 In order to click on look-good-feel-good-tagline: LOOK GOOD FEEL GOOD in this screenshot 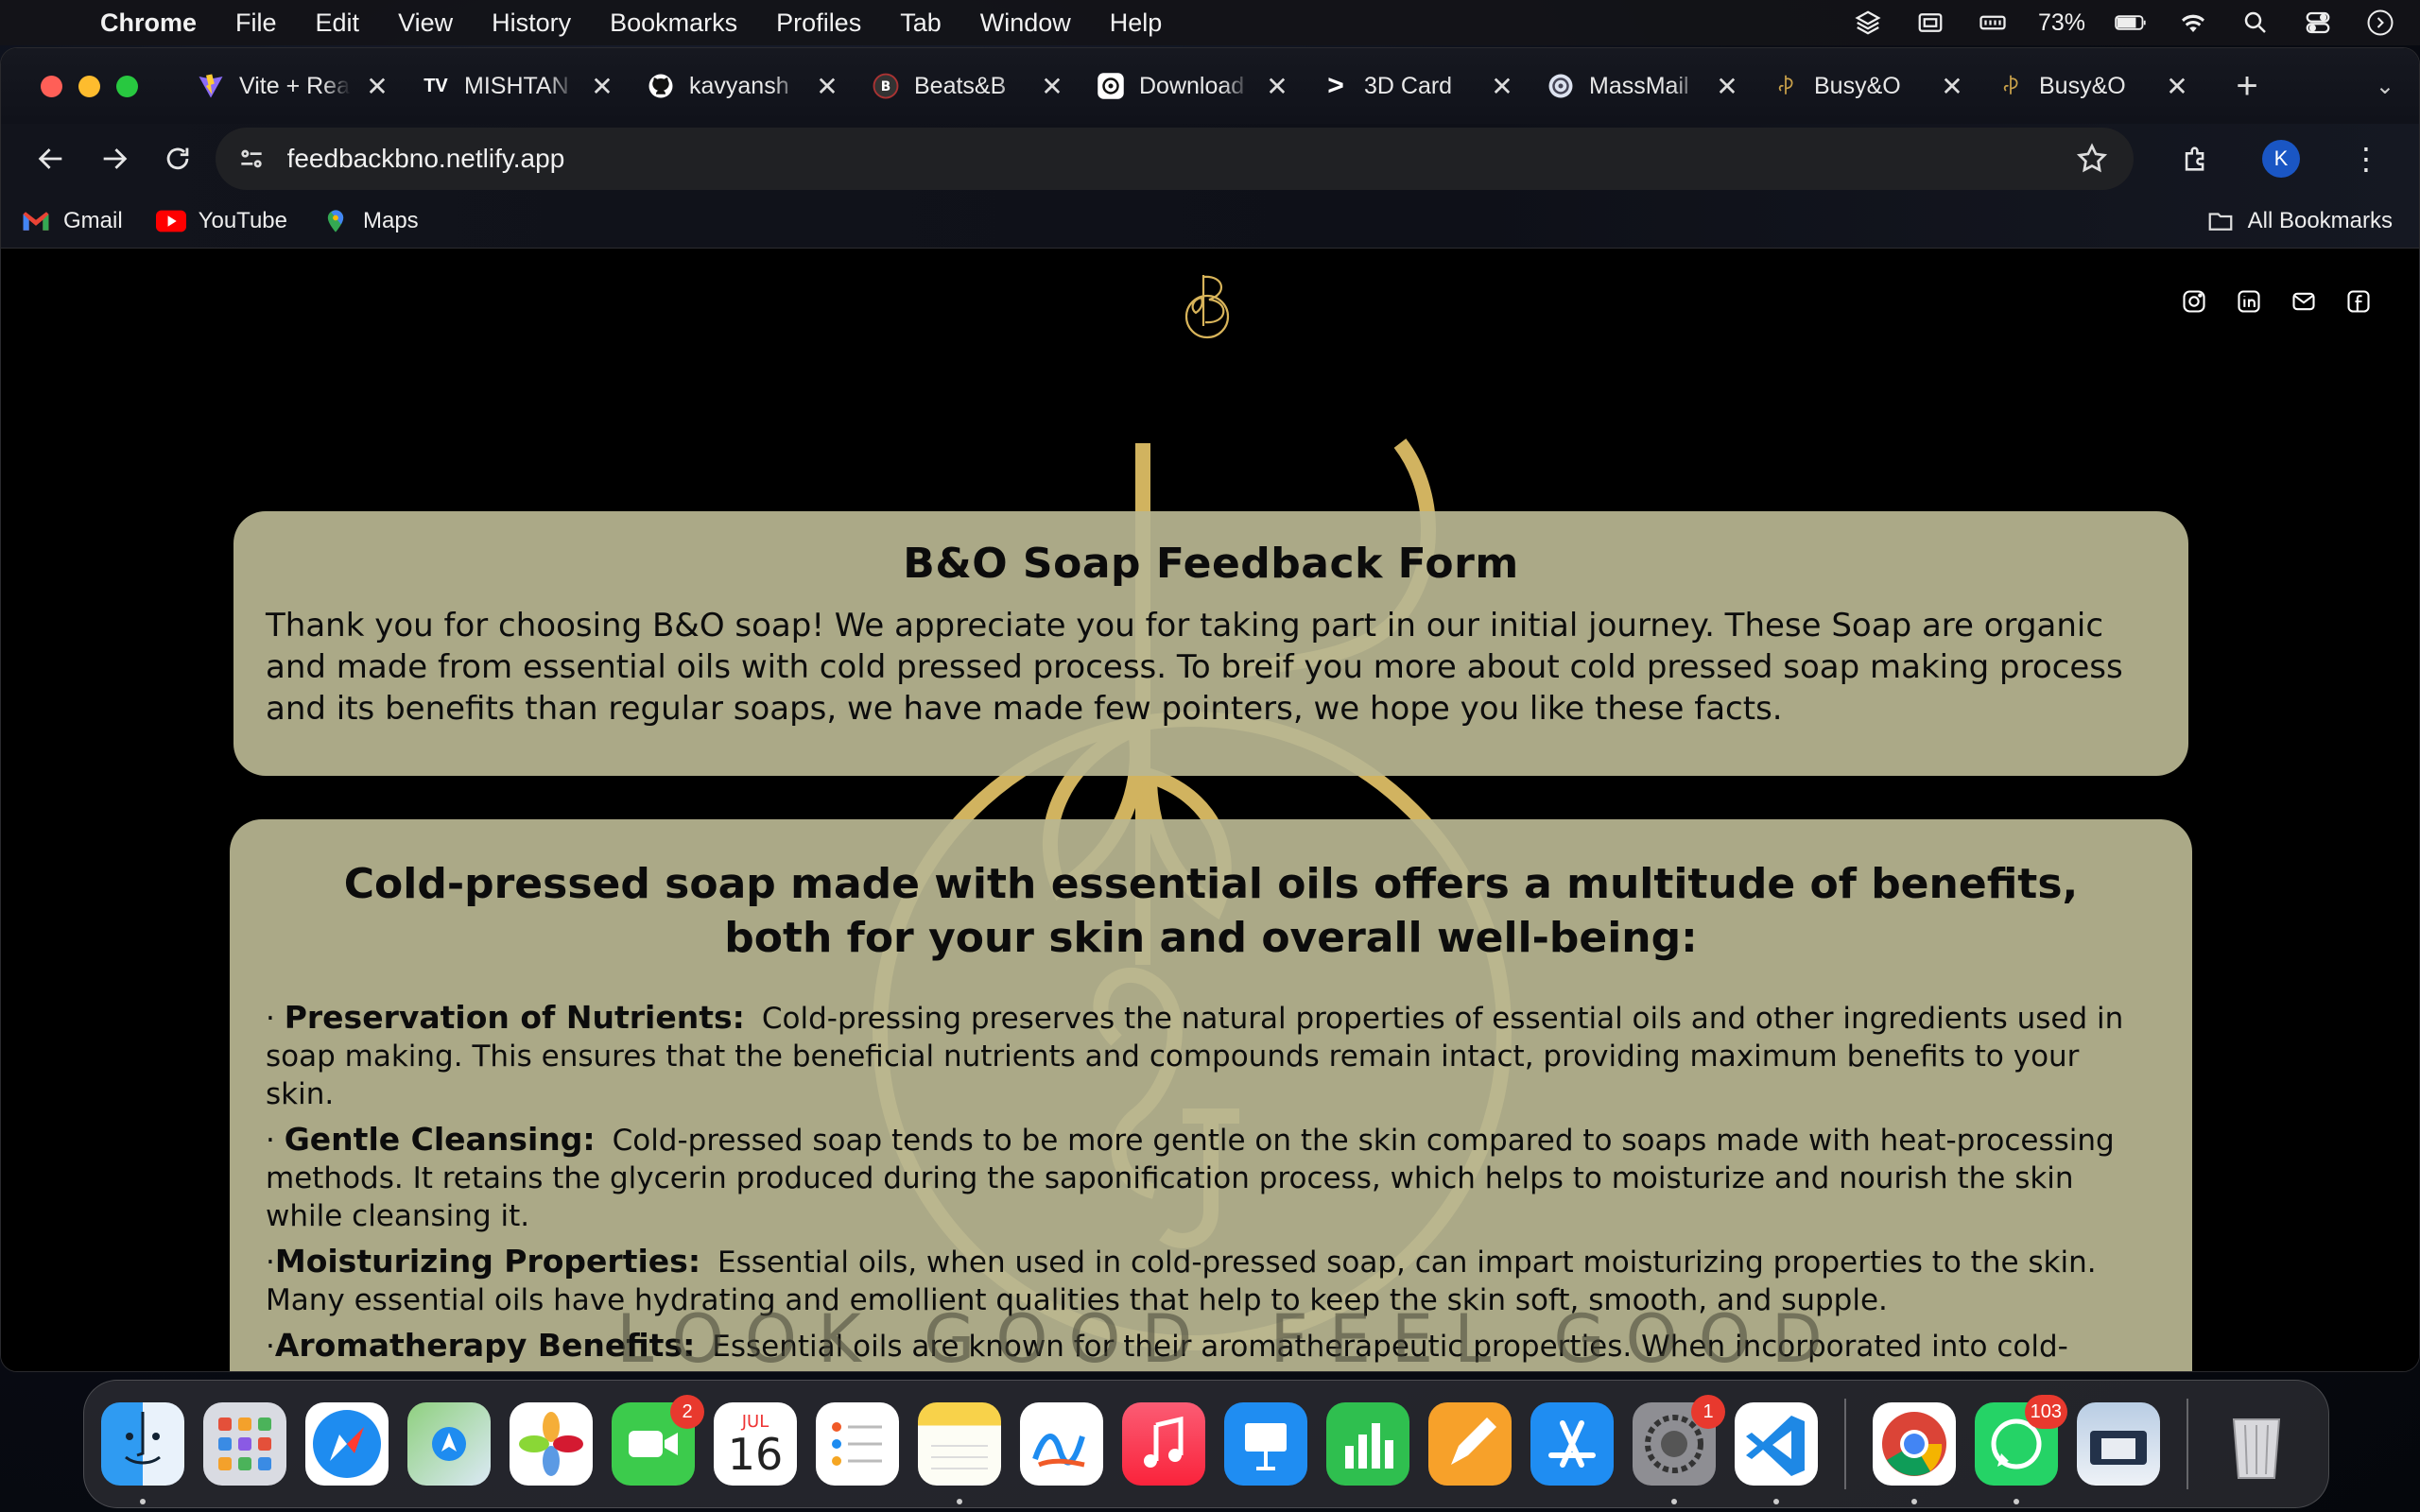, I will do `click(1230, 1335)`.